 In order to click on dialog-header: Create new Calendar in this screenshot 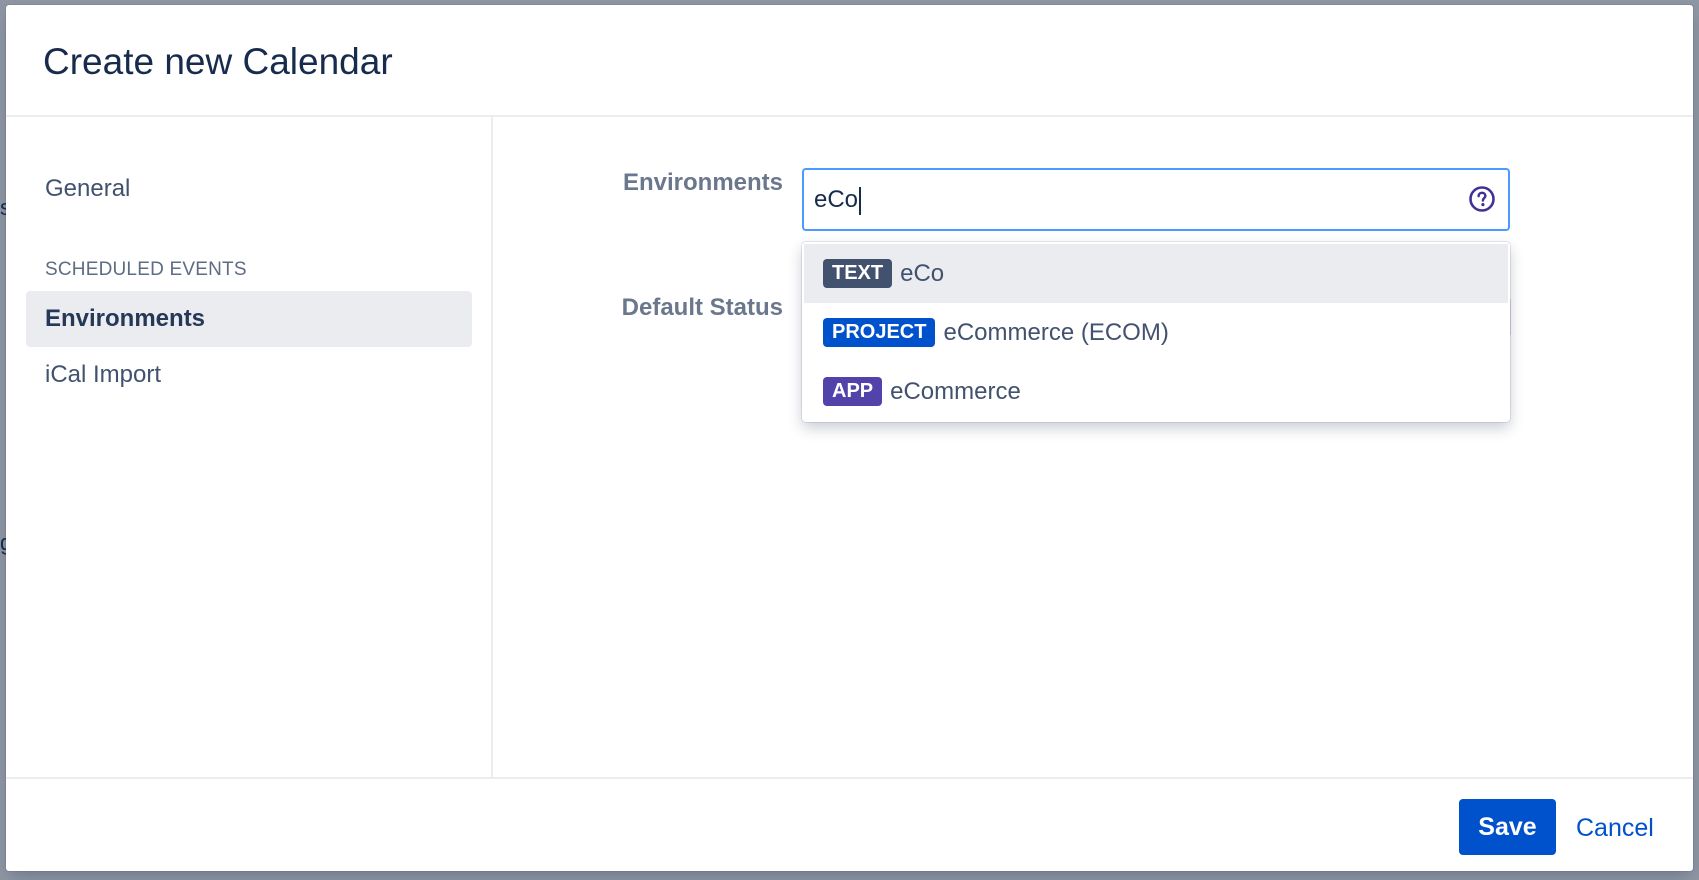, I will do `click(849, 61)`.